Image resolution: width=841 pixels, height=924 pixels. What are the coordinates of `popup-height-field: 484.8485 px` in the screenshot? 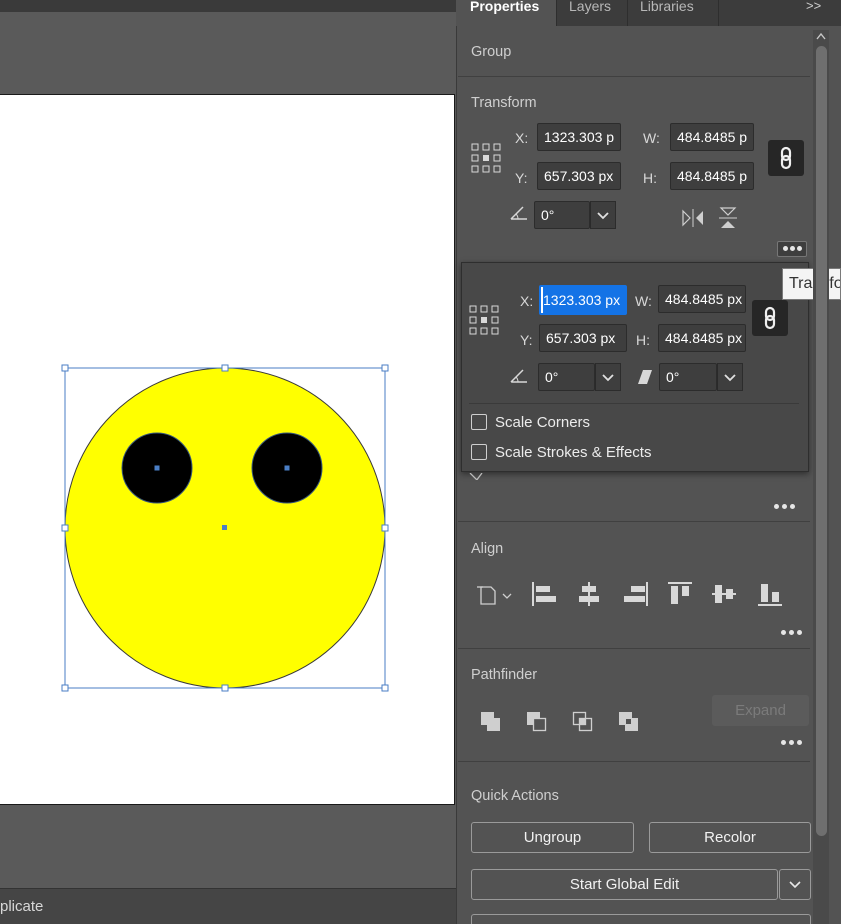 It's located at (702, 338).